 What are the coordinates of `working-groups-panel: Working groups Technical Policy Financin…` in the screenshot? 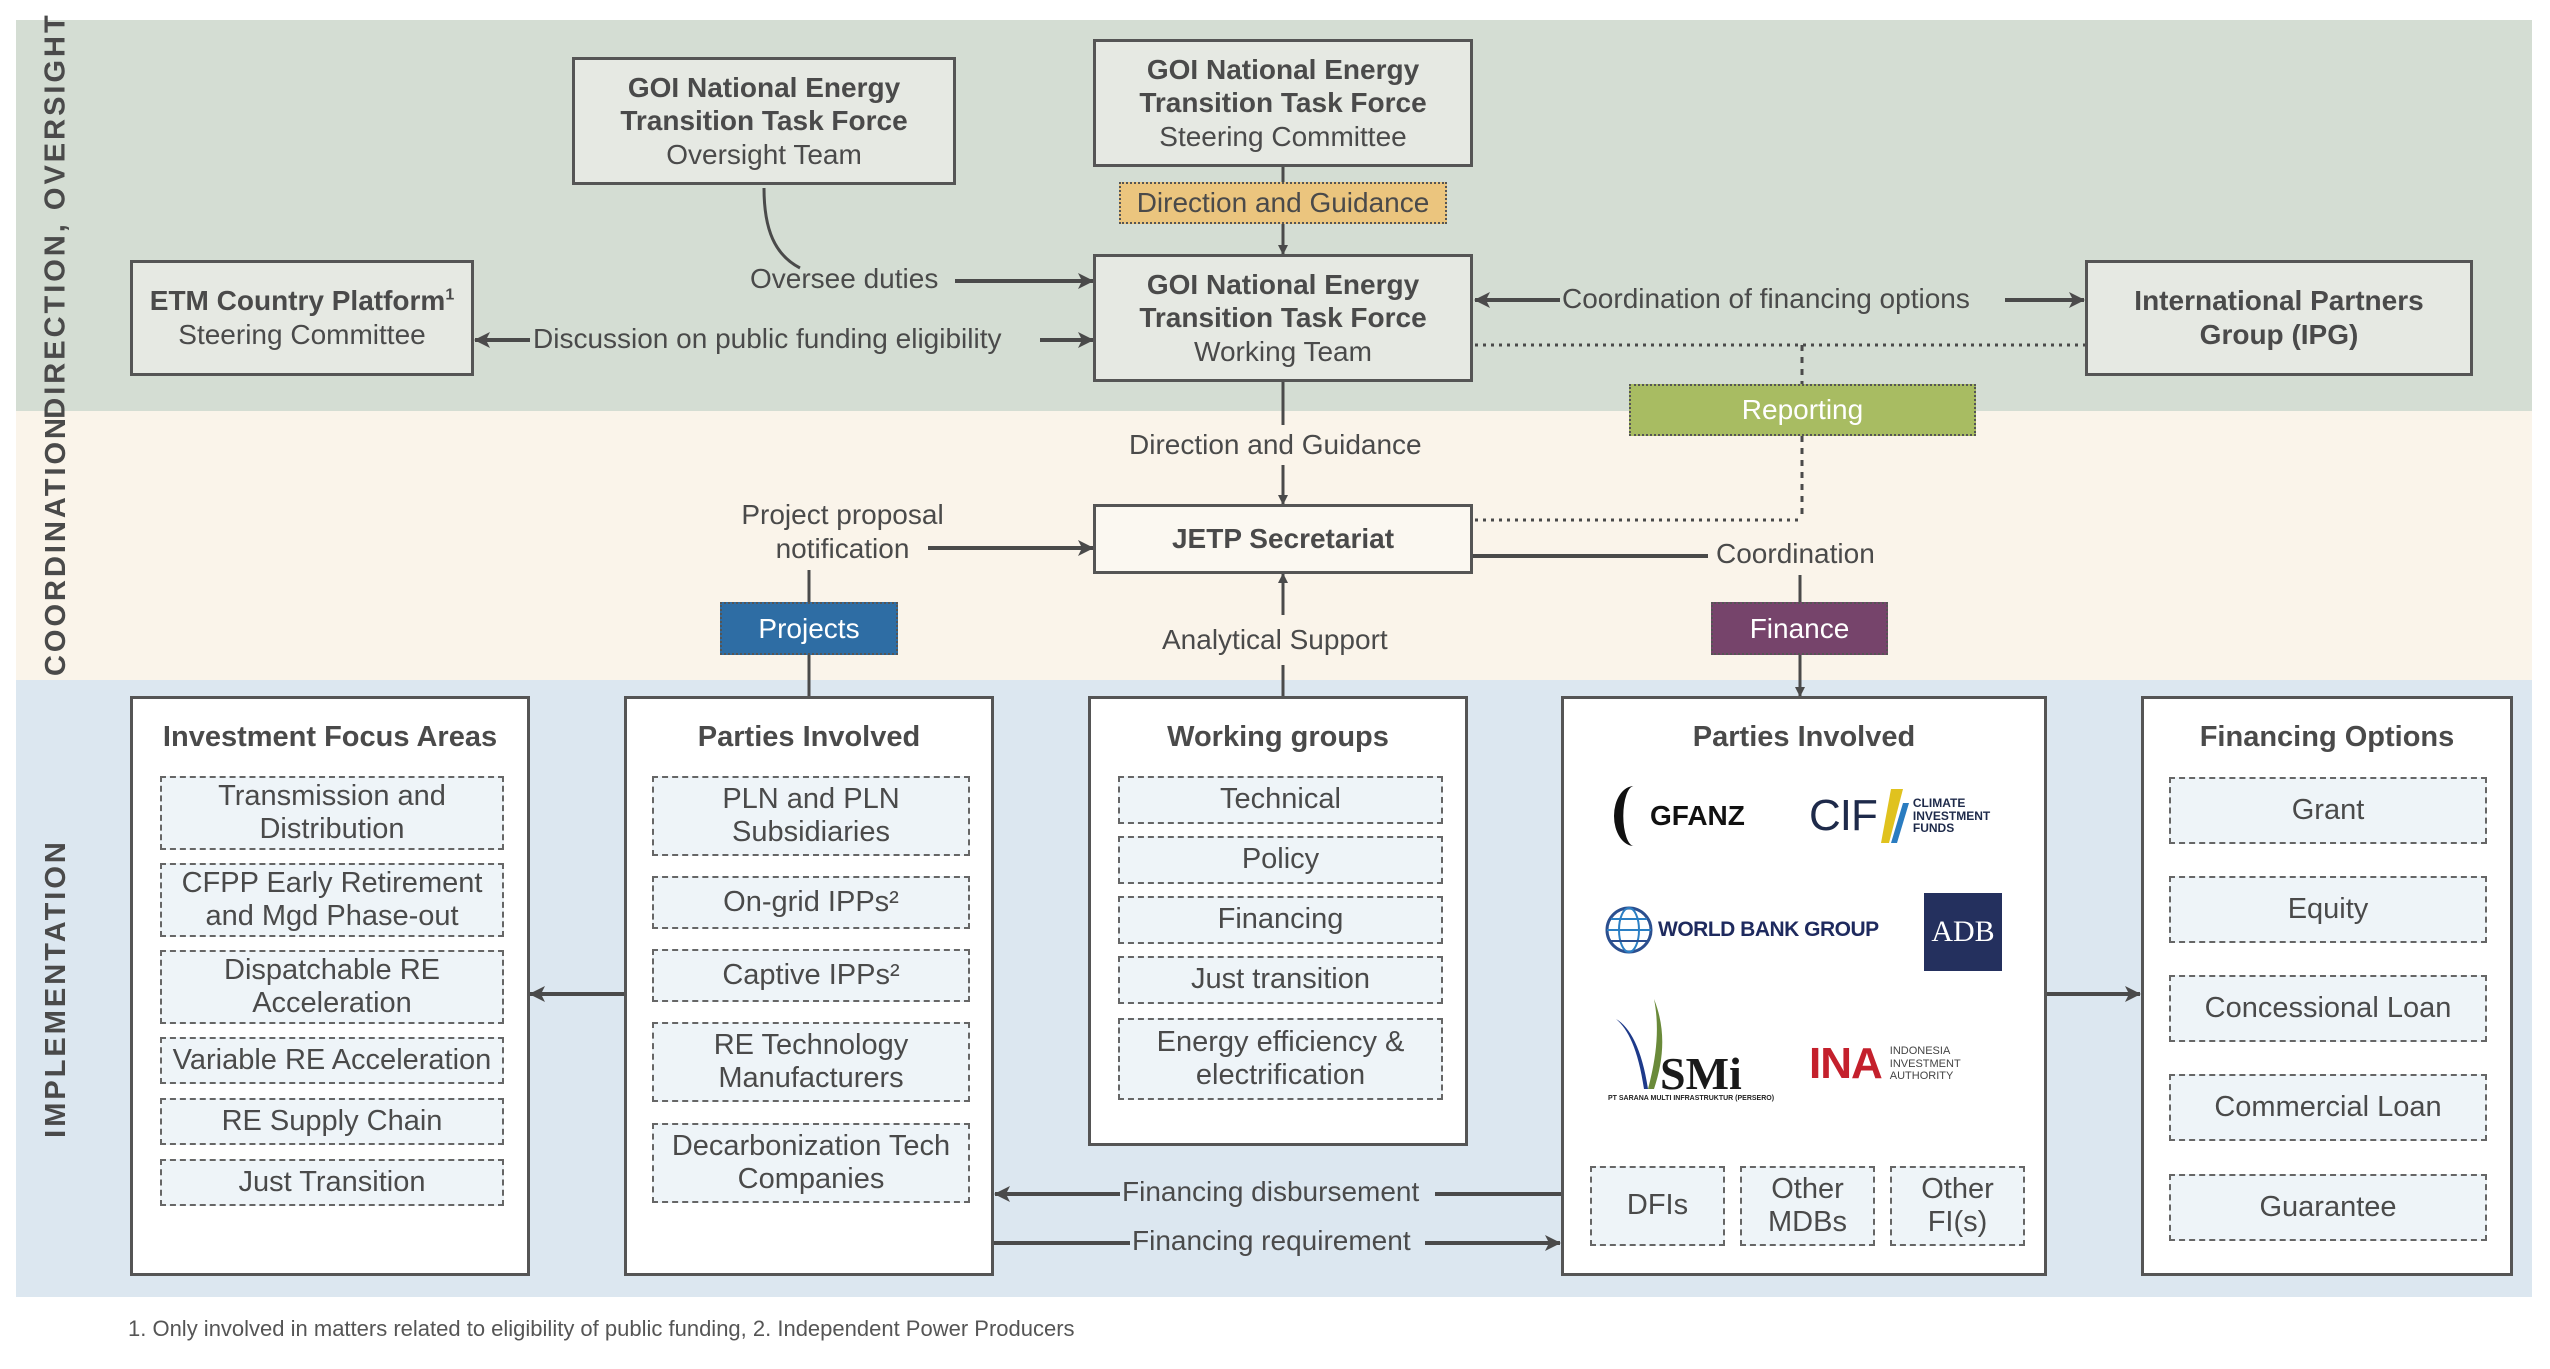 It's located at (1278, 921).